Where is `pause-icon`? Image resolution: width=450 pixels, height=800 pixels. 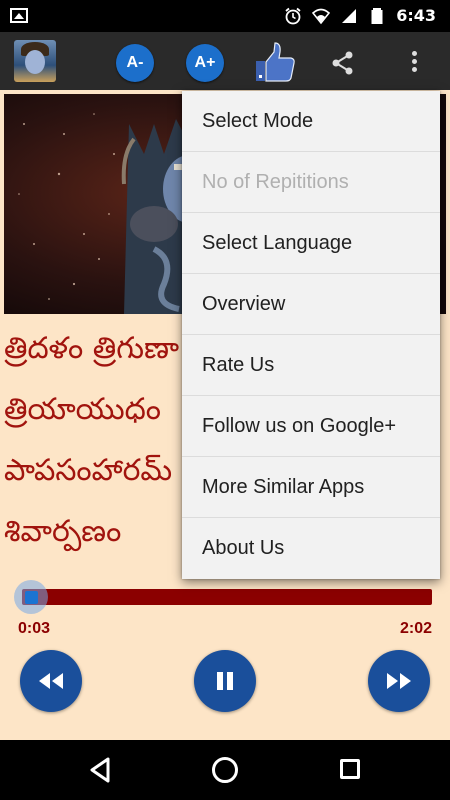
pause-icon is located at coordinates (225, 681).